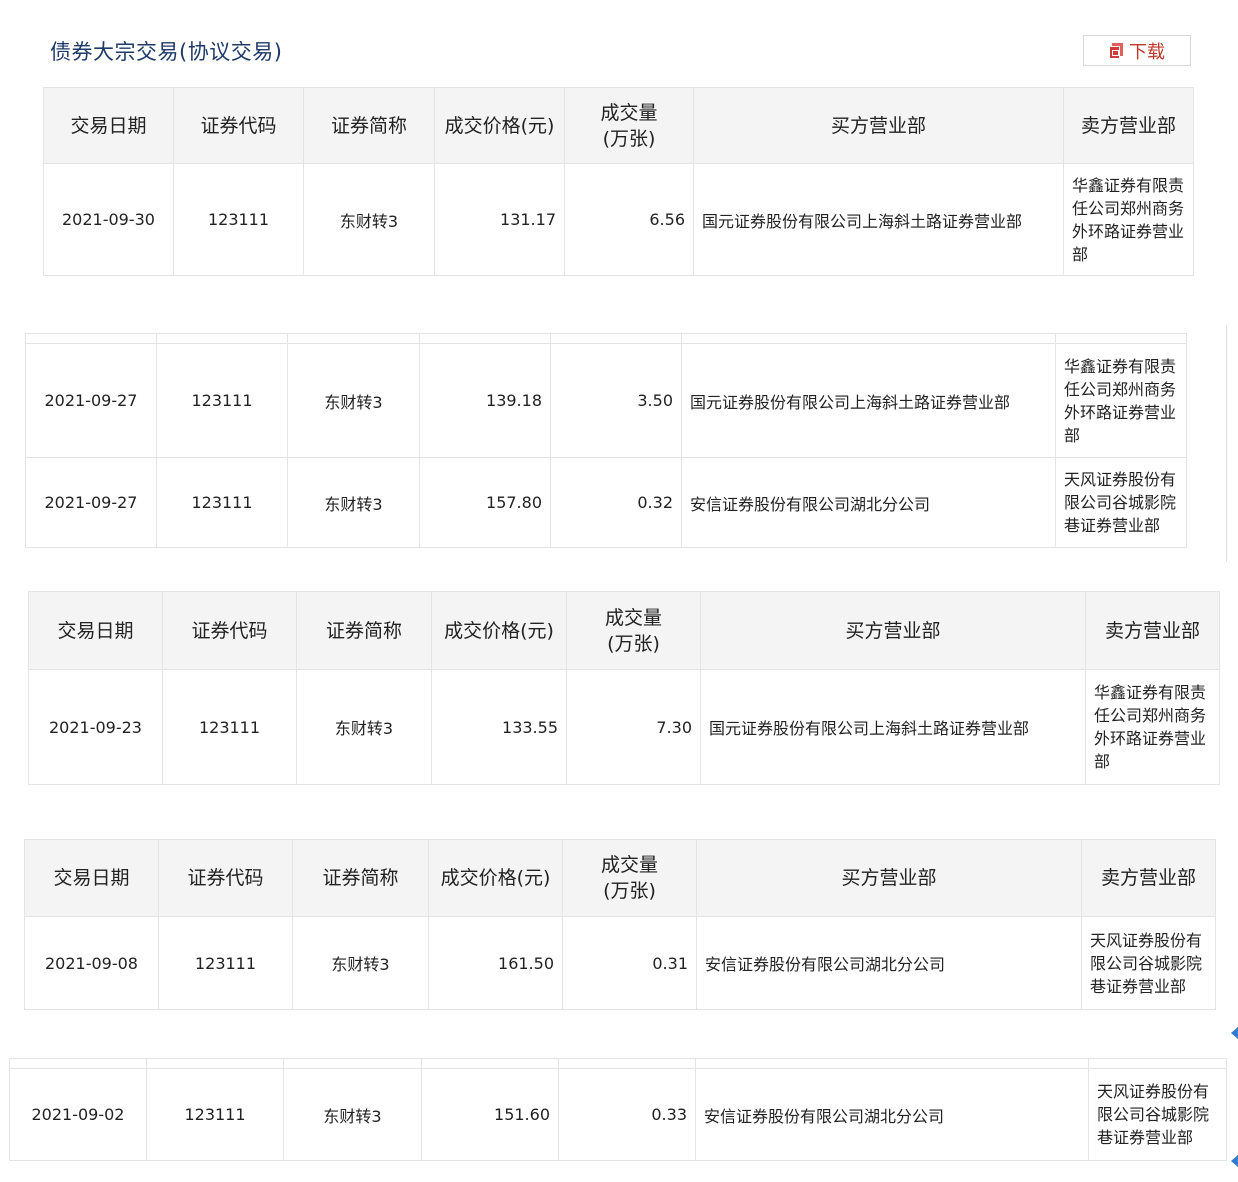 Image resolution: width=1238 pixels, height=1182 pixels. I want to click on cell-price: 157.80, so click(485, 502).